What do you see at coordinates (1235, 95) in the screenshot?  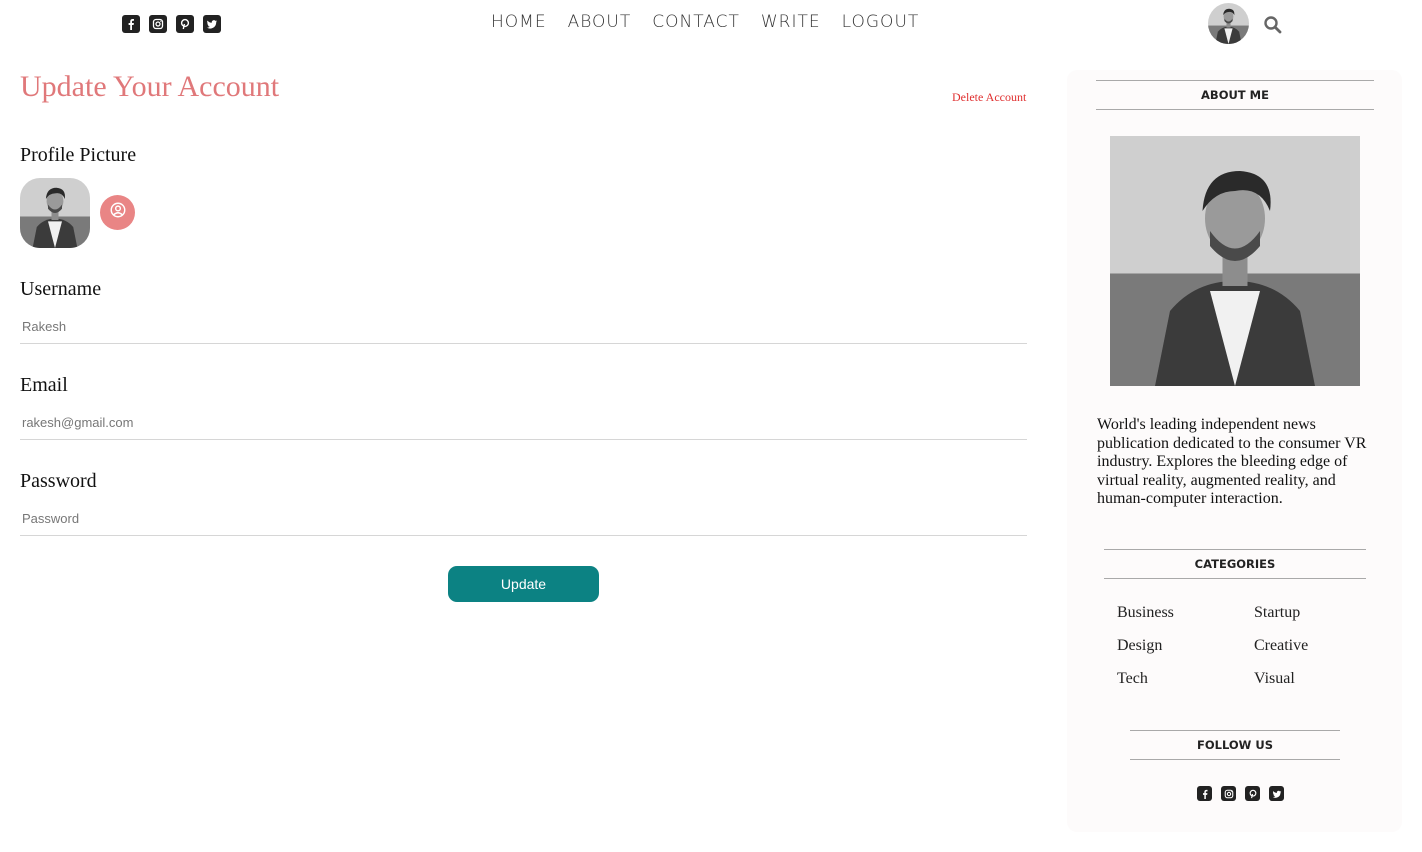 I see `about-me-heading: ABOUT ME` at bounding box center [1235, 95].